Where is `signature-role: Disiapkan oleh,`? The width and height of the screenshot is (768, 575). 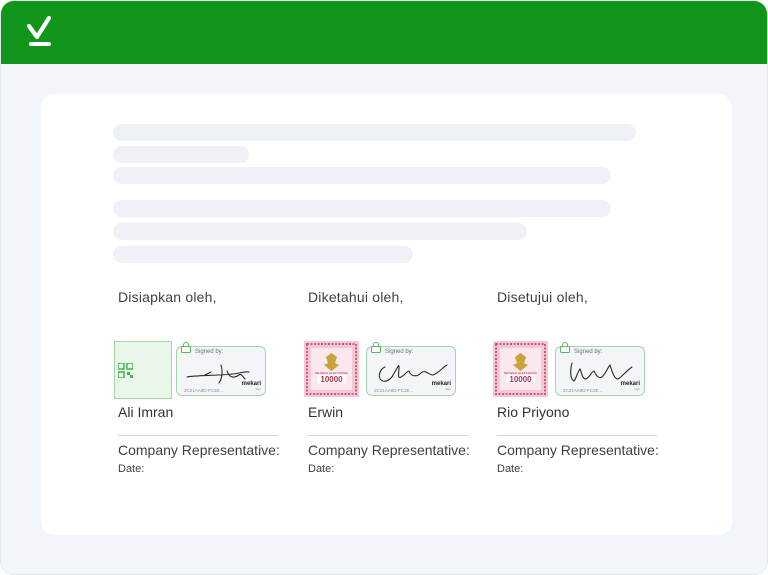 signature-role: Disiapkan oleh, is located at coordinates (167, 297).